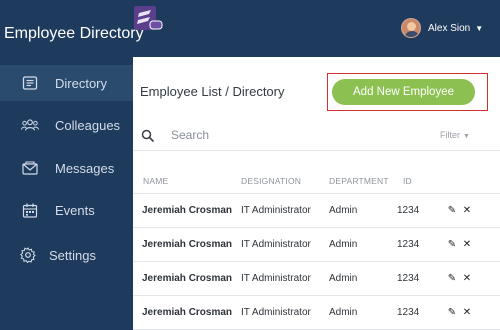  I want to click on filter-dropdown: Filter ▼, so click(455, 135).